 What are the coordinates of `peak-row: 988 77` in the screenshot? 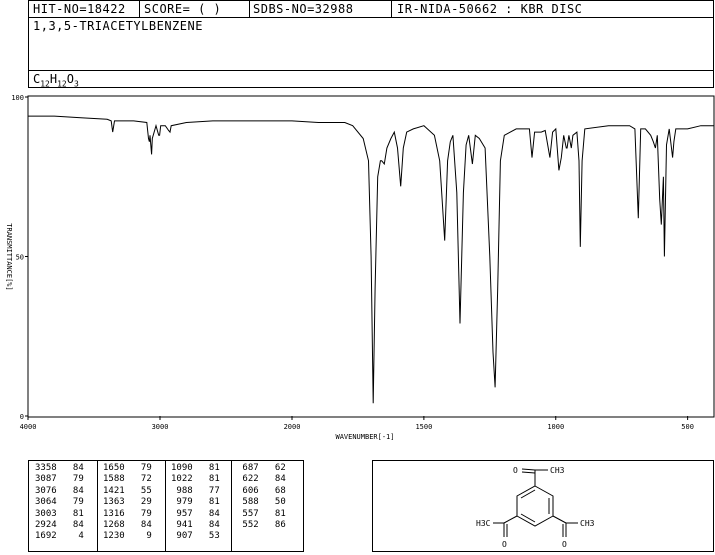 It's located at (195, 490).